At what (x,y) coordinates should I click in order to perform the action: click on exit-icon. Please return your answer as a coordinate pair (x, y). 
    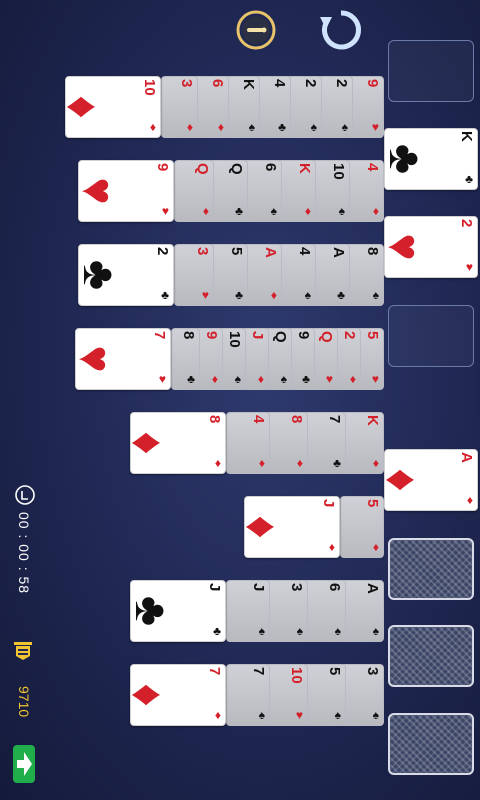
    Looking at the image, I should click on (24, 766).